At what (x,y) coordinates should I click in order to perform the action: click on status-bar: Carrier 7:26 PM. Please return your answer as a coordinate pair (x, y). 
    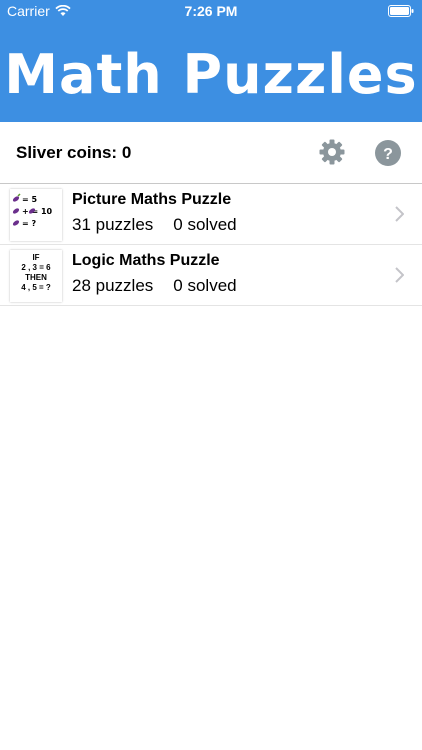
    Looking at the image, I should click on (211, 11).